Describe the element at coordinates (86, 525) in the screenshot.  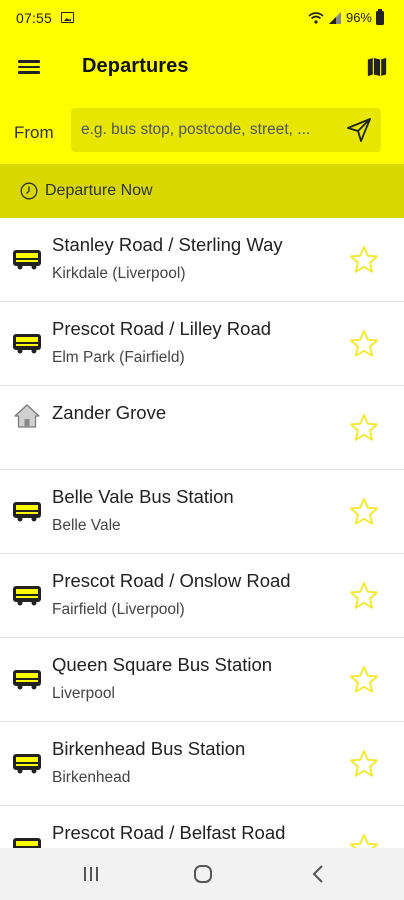
I see `stop-area: Belle Vale` at that location.